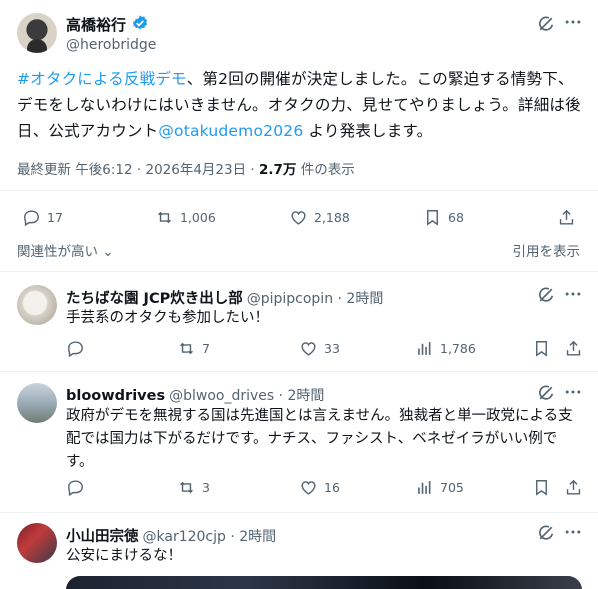 Image resolution: width=598 pixels, height=589 pixels. I want to click on repost-button: 7, so click(193, 348).